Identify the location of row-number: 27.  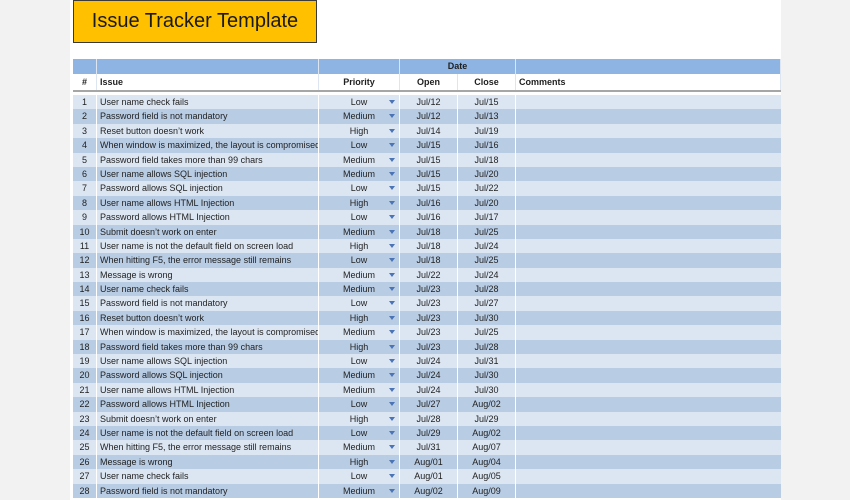
(85, 476).